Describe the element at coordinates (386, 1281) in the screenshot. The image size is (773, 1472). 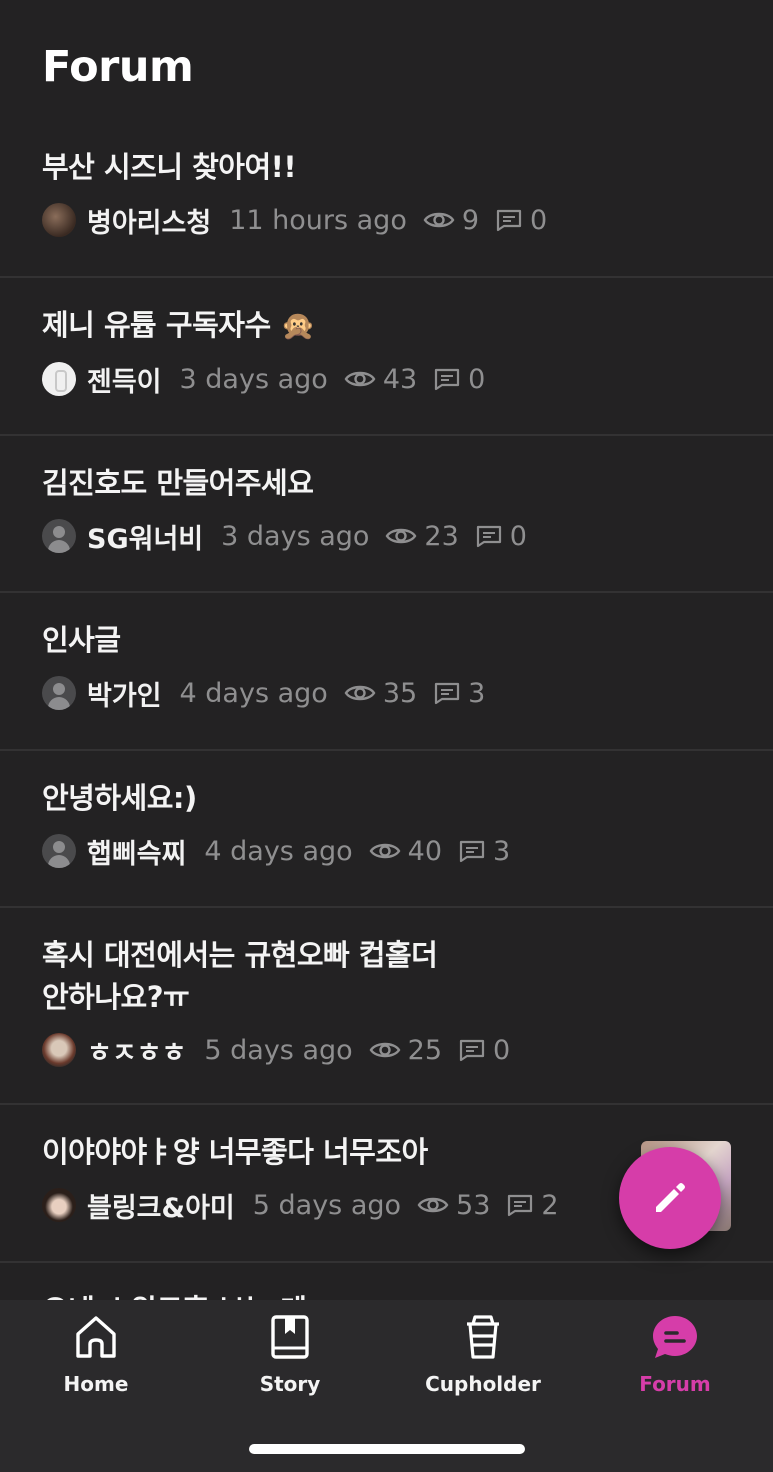
I see `post-item: 오네 스위트홈 보는 데` at that location.